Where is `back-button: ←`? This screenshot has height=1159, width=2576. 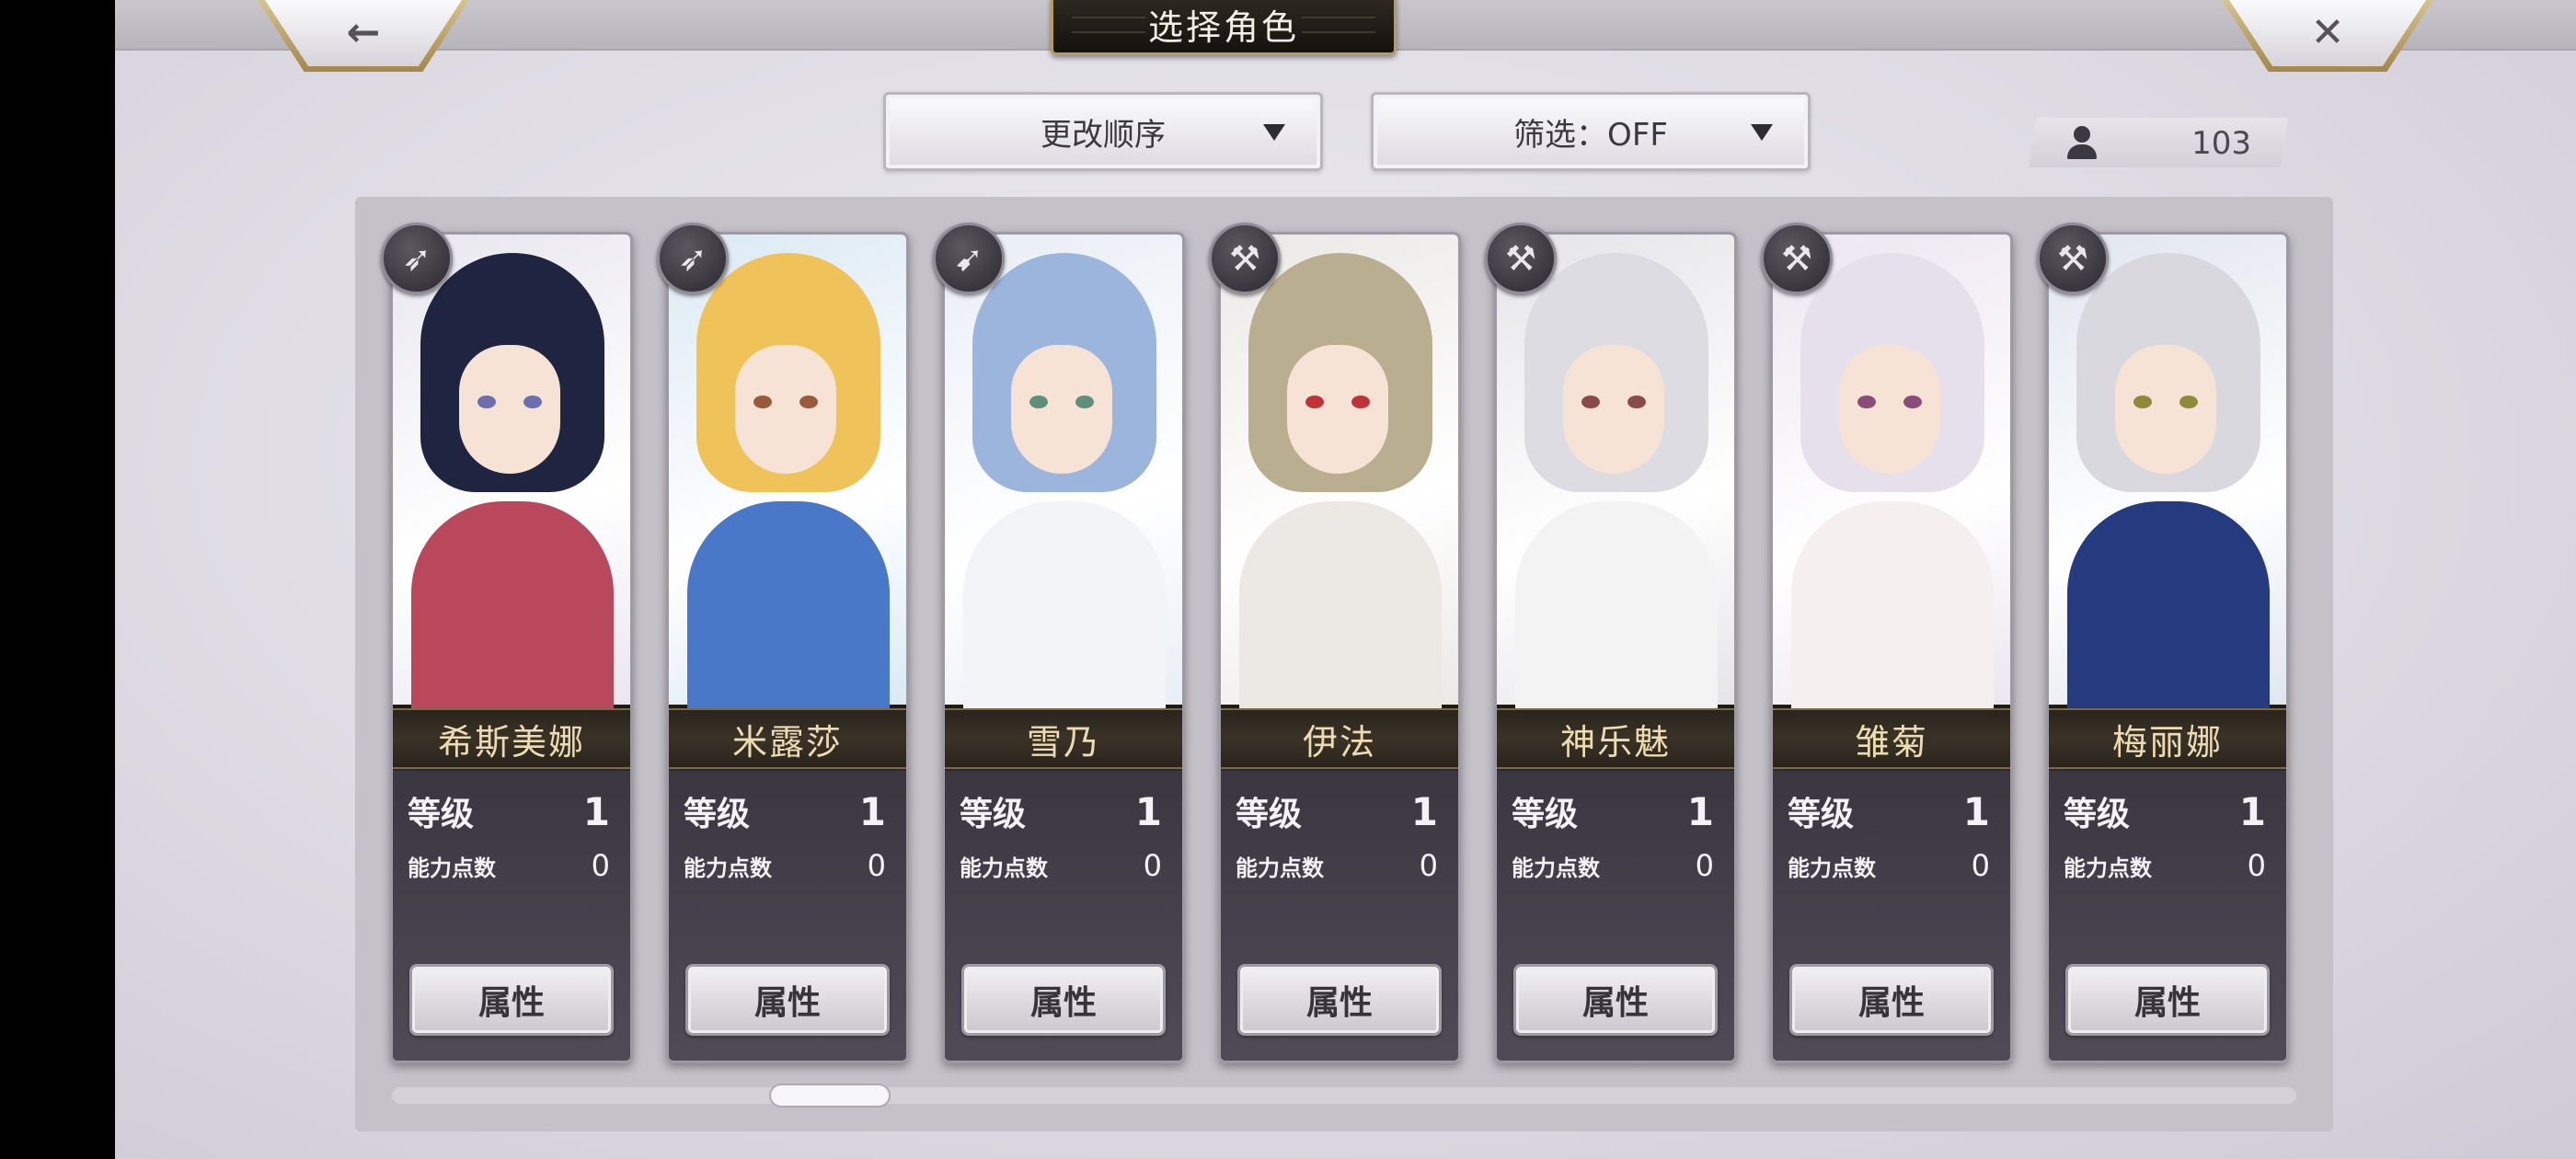
back-button: ← is located at coordinates (363, 36).